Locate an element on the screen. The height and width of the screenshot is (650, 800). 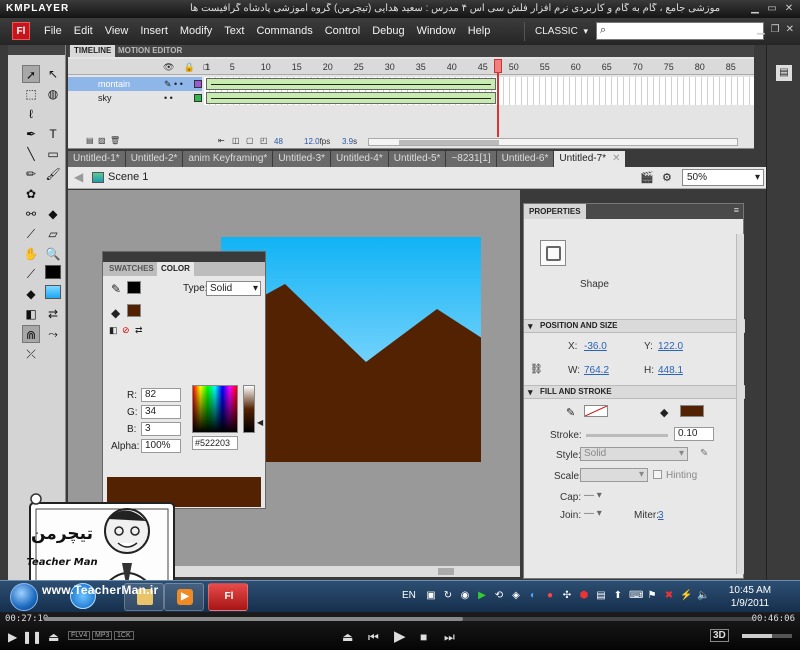
layer-row-sky: sky • • is located at coordinates (411, 98).